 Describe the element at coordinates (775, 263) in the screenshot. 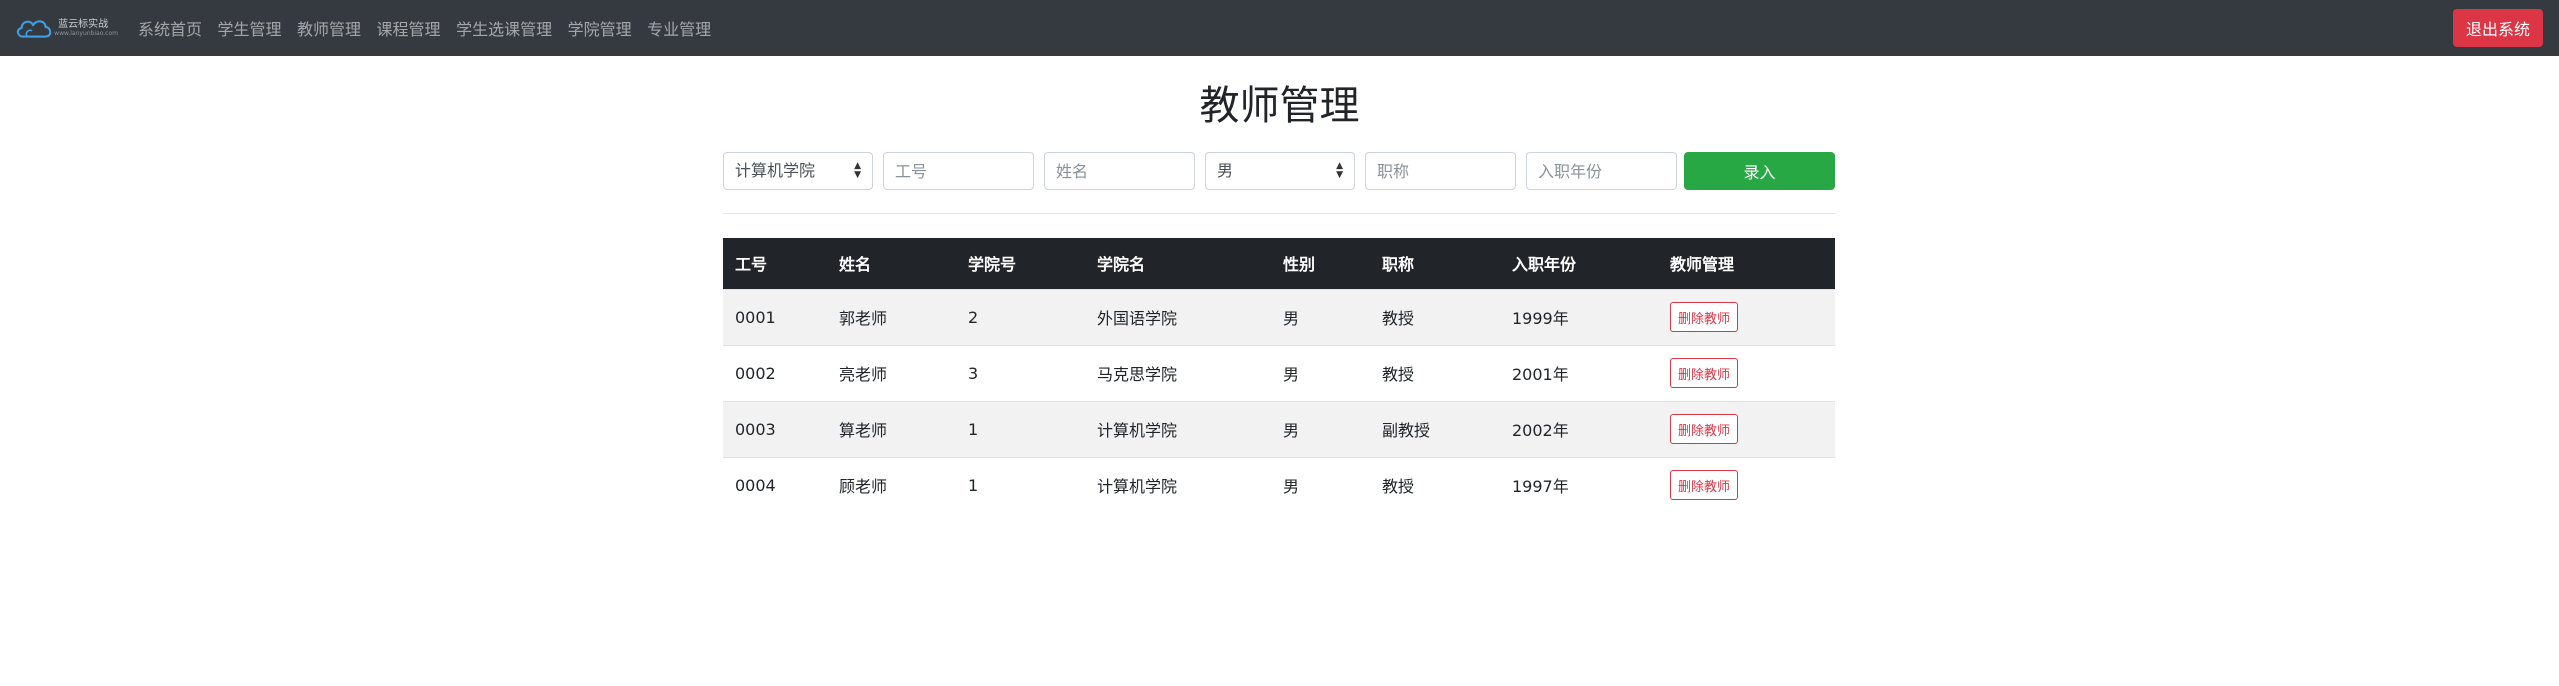

I see `column-header-id: 工号` at that location.